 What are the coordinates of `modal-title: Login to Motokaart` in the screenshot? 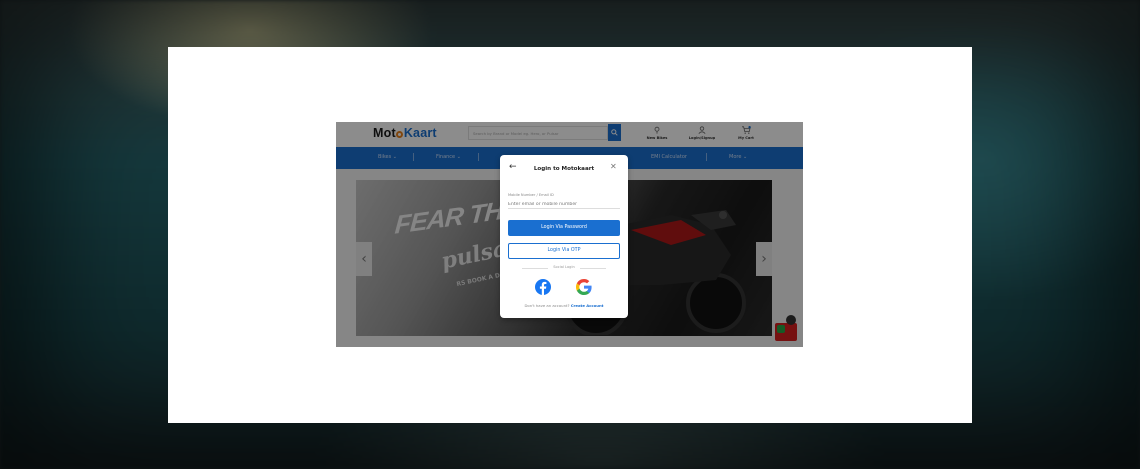 It's located at (564, 169).